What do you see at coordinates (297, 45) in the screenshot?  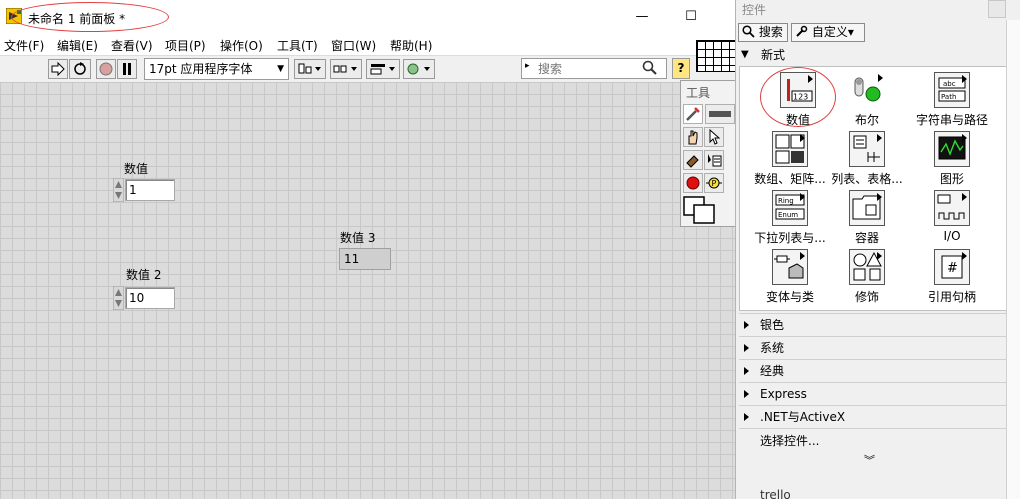 I see `menu-tools: 工具(T)` at bounding box center [297, 45].